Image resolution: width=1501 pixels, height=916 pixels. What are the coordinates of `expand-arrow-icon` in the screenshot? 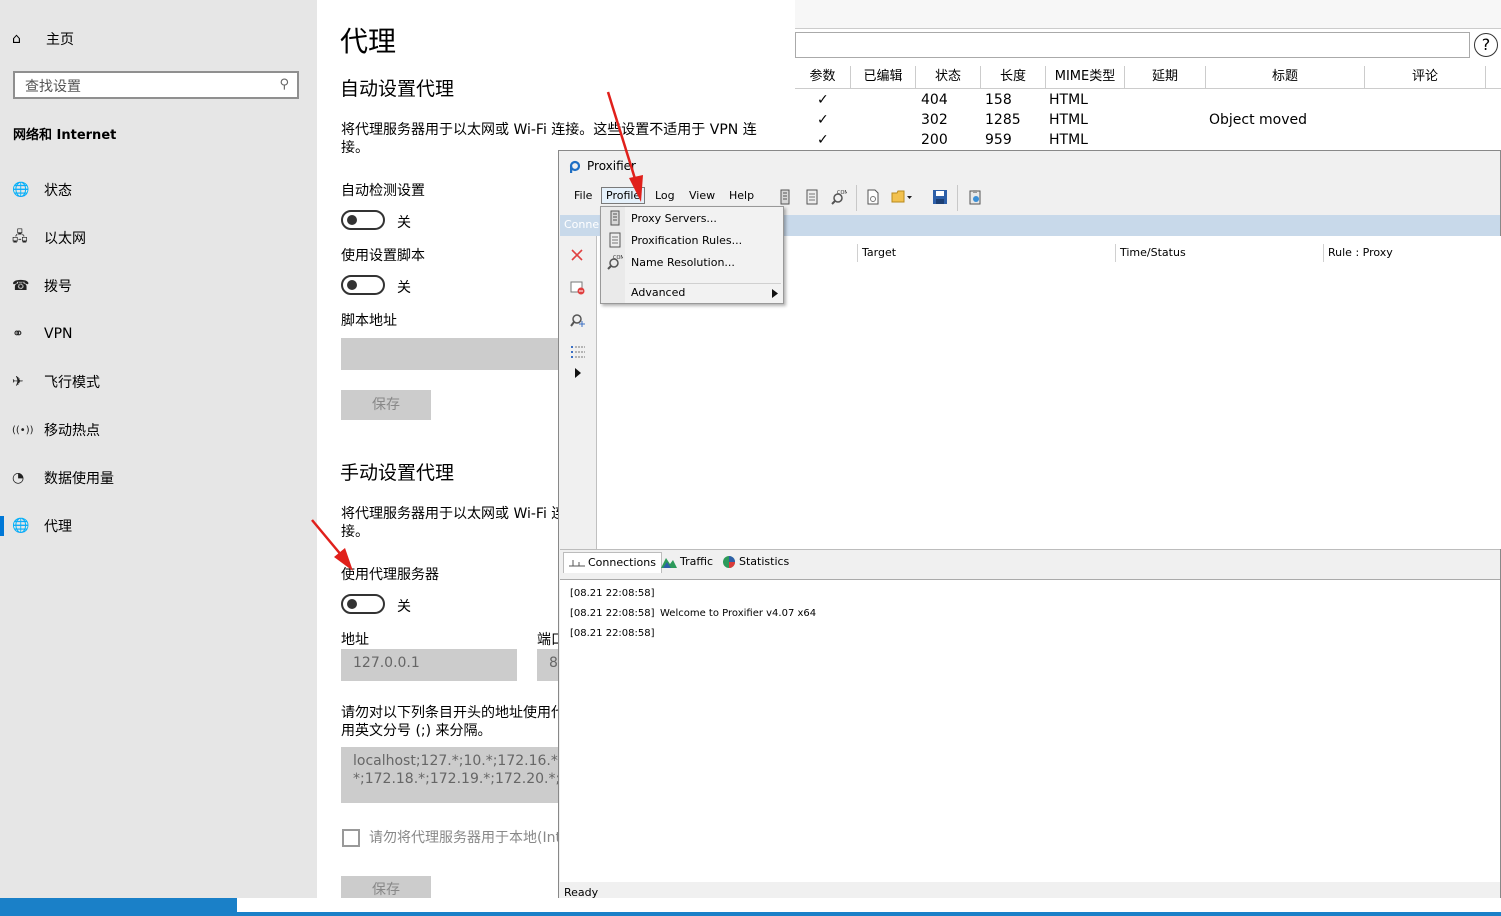 It's located at (578, 373).